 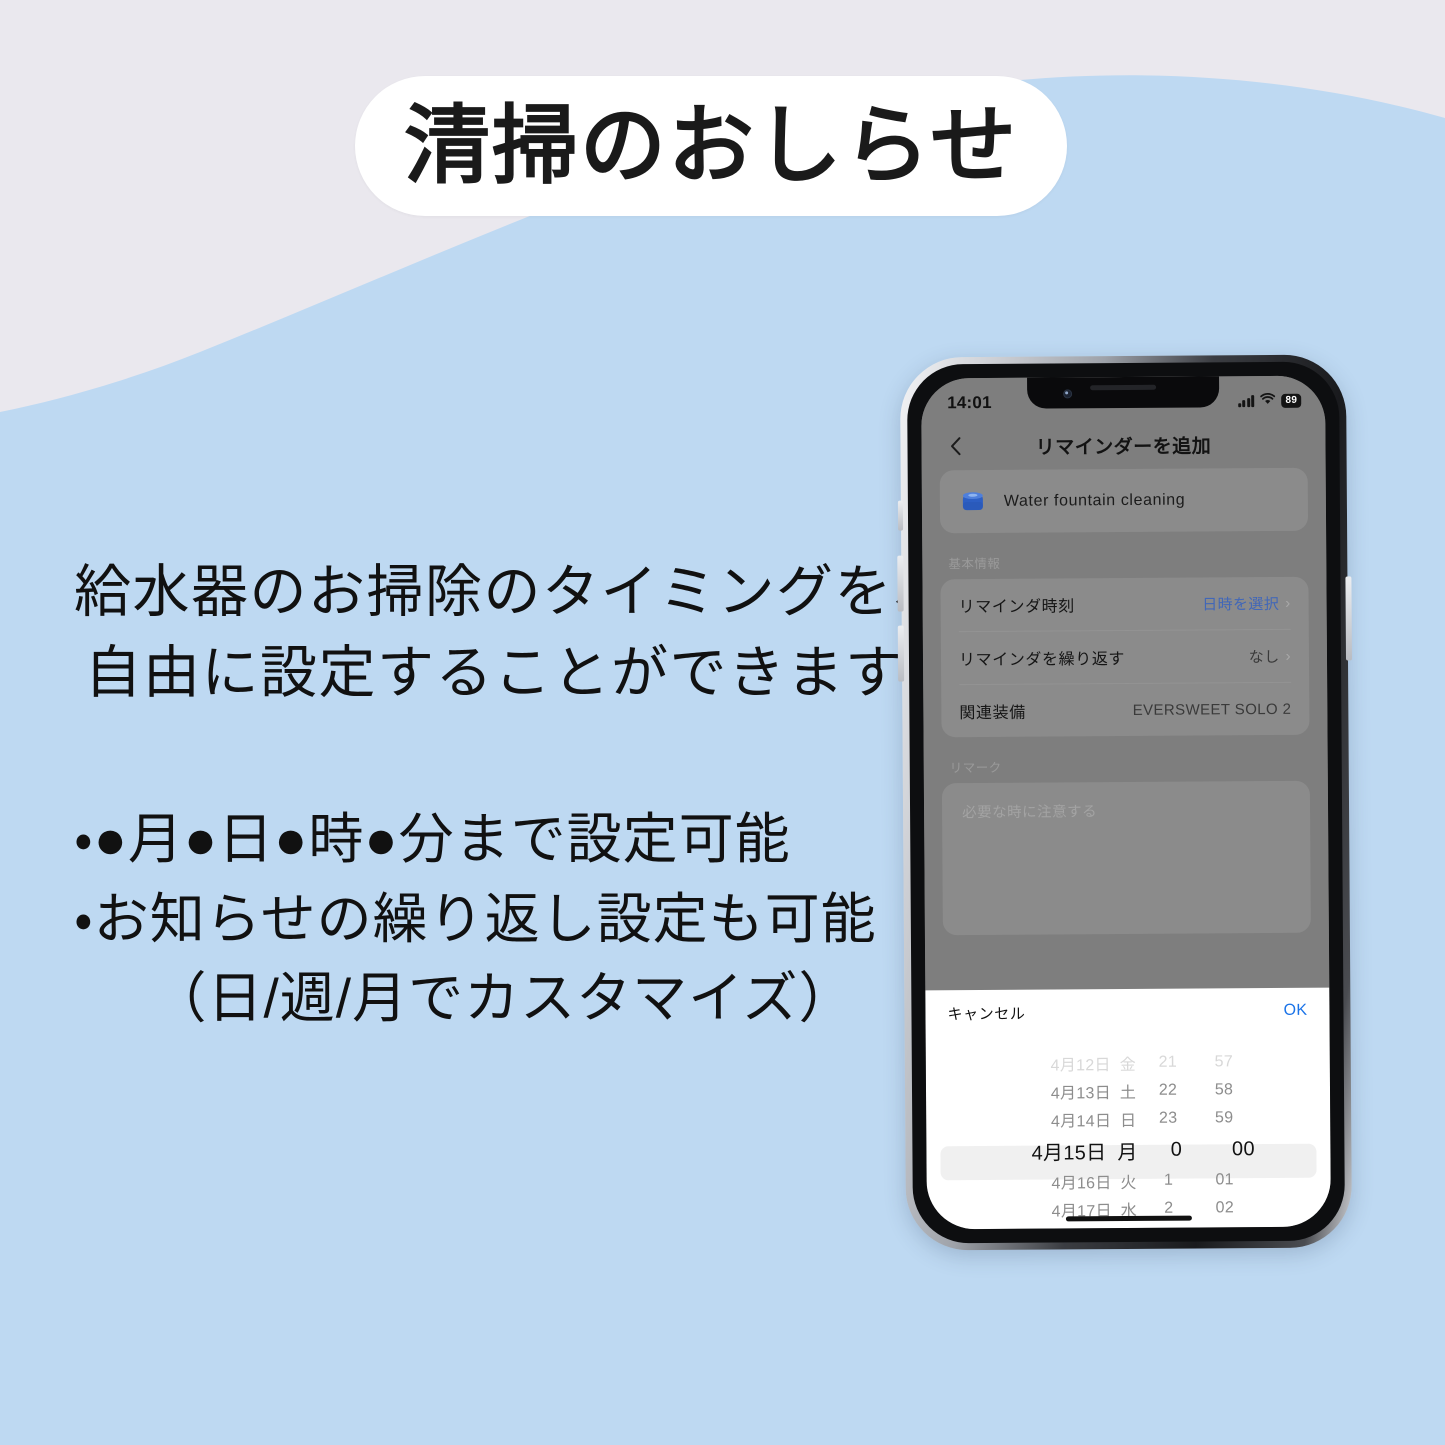 What do you see at coordinates (1225, 1208) in the screenshot?
I see `picker-minute: 02` at bounding box center [1225, 1208].